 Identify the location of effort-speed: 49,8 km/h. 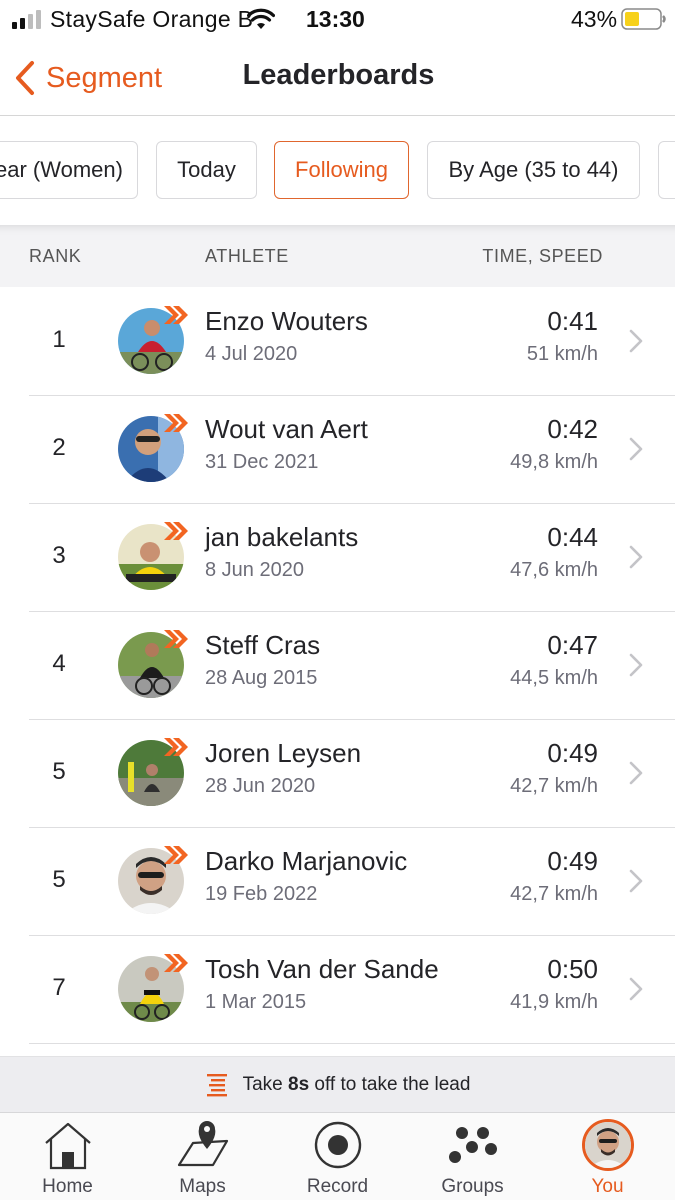
(554, 462).